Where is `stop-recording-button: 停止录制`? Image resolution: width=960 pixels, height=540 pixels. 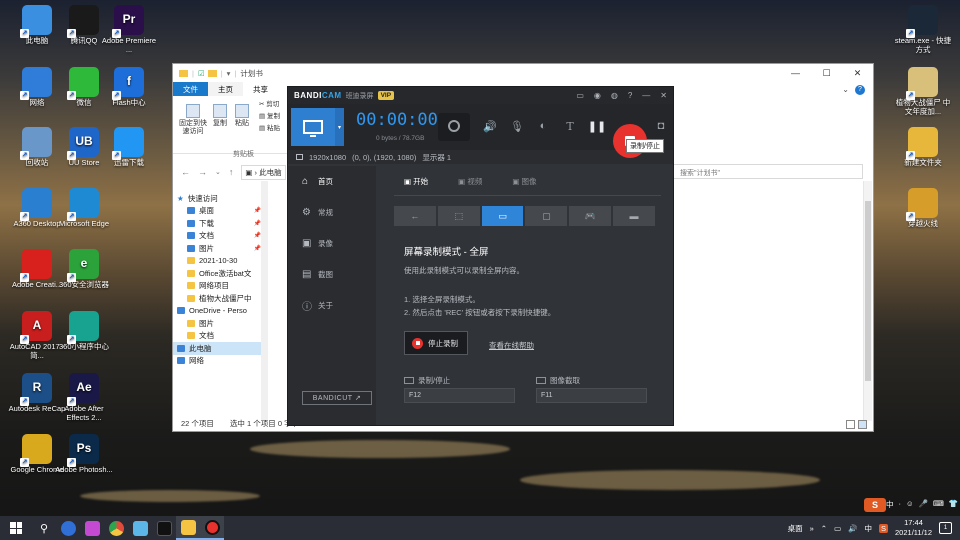
stop-recording-button: 停止录制 is located at coordinates (436, 343).